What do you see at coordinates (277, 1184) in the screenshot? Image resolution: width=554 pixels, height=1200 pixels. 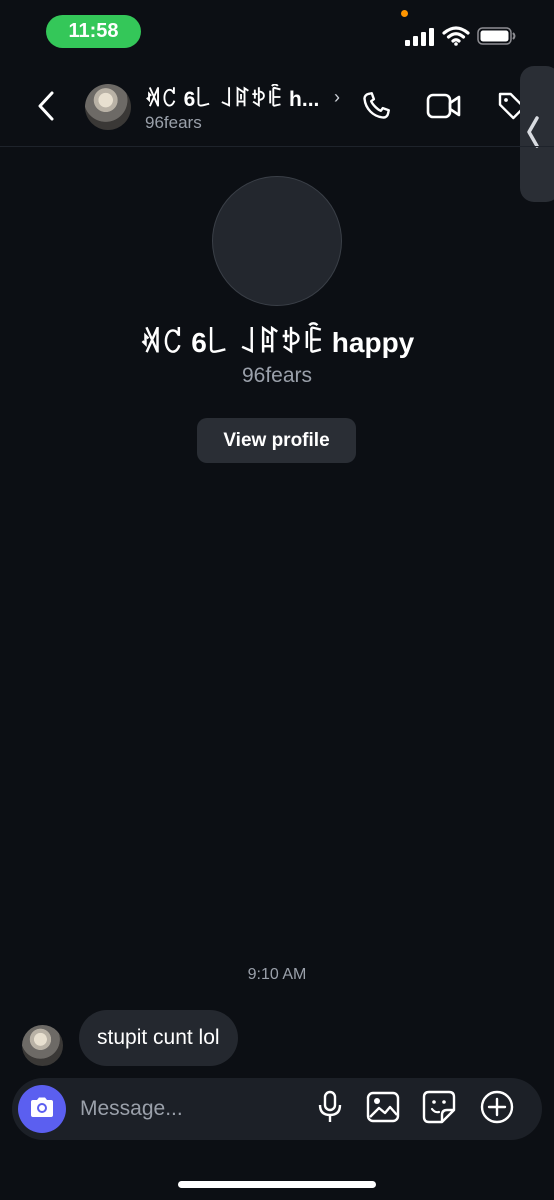 I see `home-indicator` at bounding box center [277, 1184].